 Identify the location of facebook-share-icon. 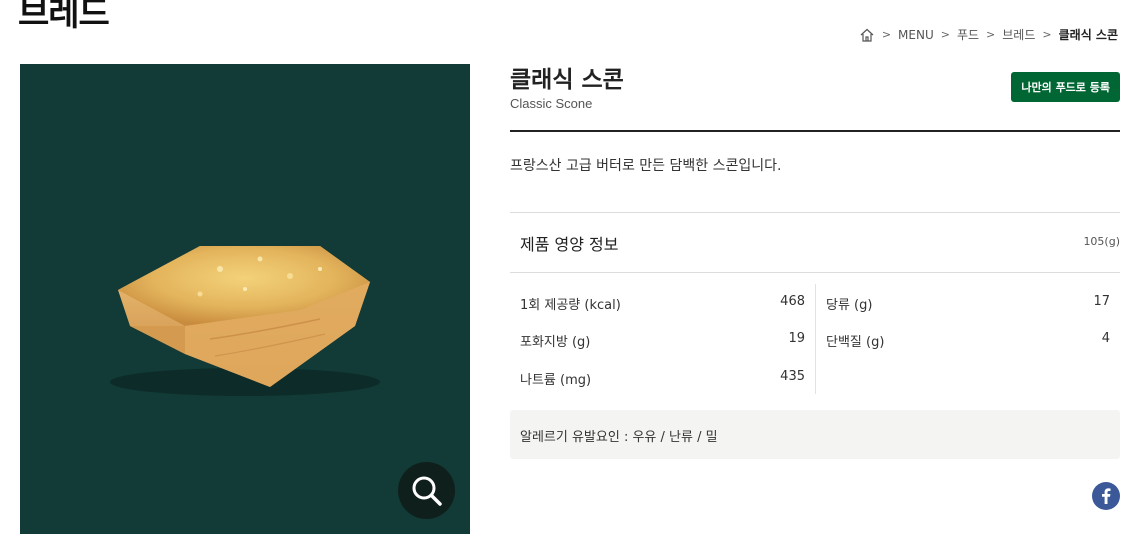
(1106, 496).